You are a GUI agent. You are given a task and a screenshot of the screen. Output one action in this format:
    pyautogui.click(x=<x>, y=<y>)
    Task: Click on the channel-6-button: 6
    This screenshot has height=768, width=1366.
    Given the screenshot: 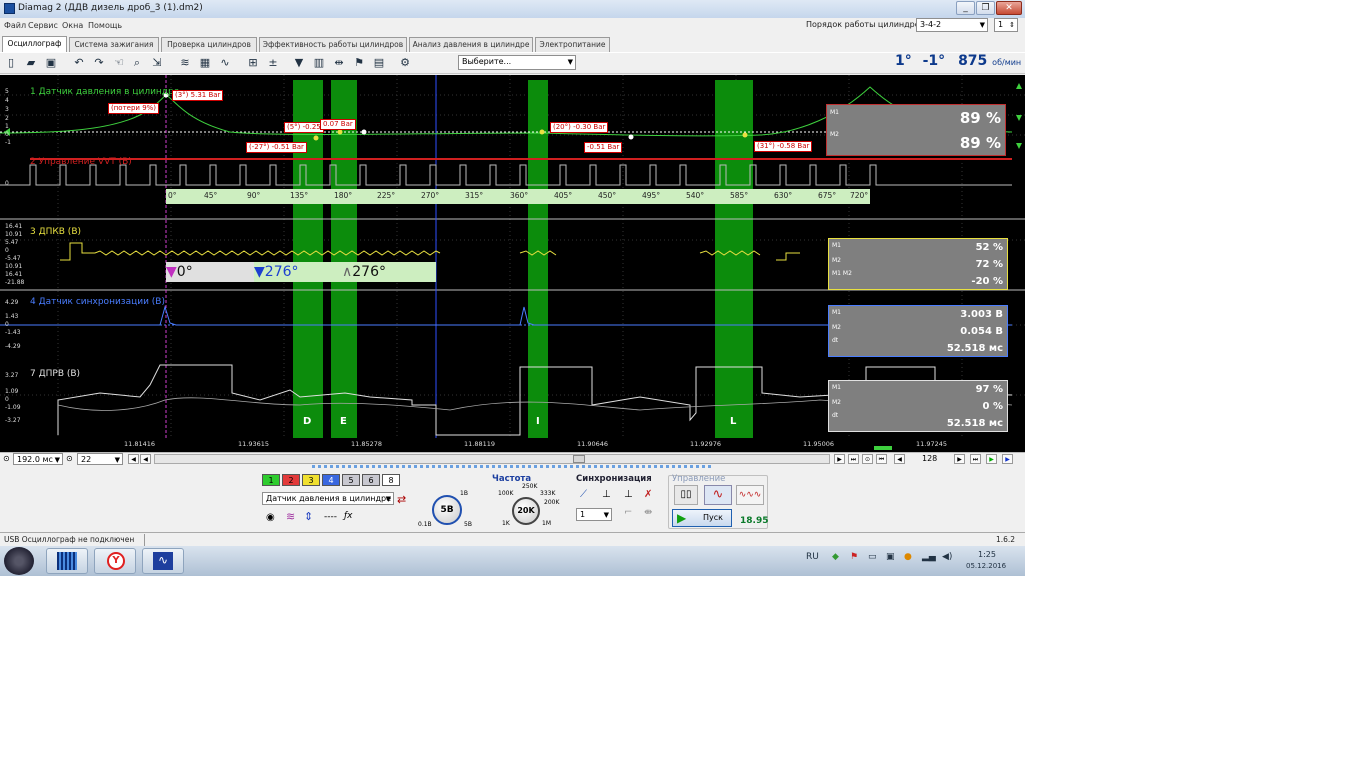 What is the action you would take?
    pyautogui.click(x=371, y=480)
    